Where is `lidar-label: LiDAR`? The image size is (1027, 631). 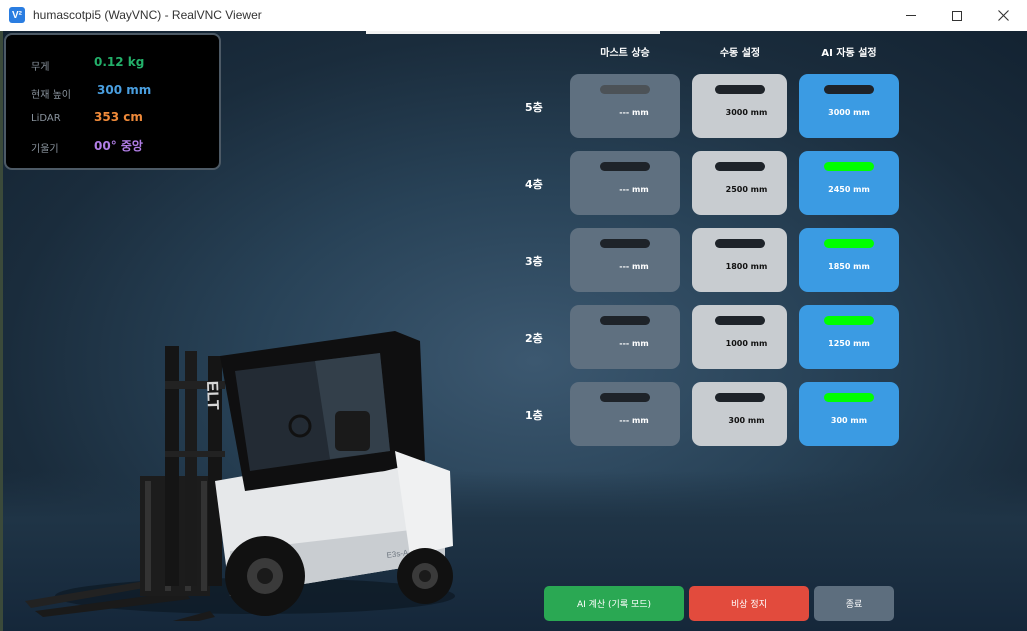 lidar-label: LiDAR is located at coordinates (46, 118).